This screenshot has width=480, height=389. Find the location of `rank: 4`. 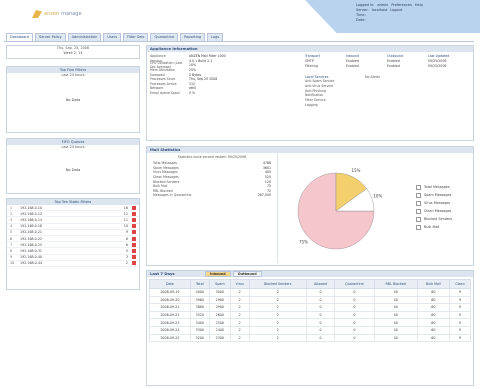

rank: 4 is located at coordinates (11, 226).